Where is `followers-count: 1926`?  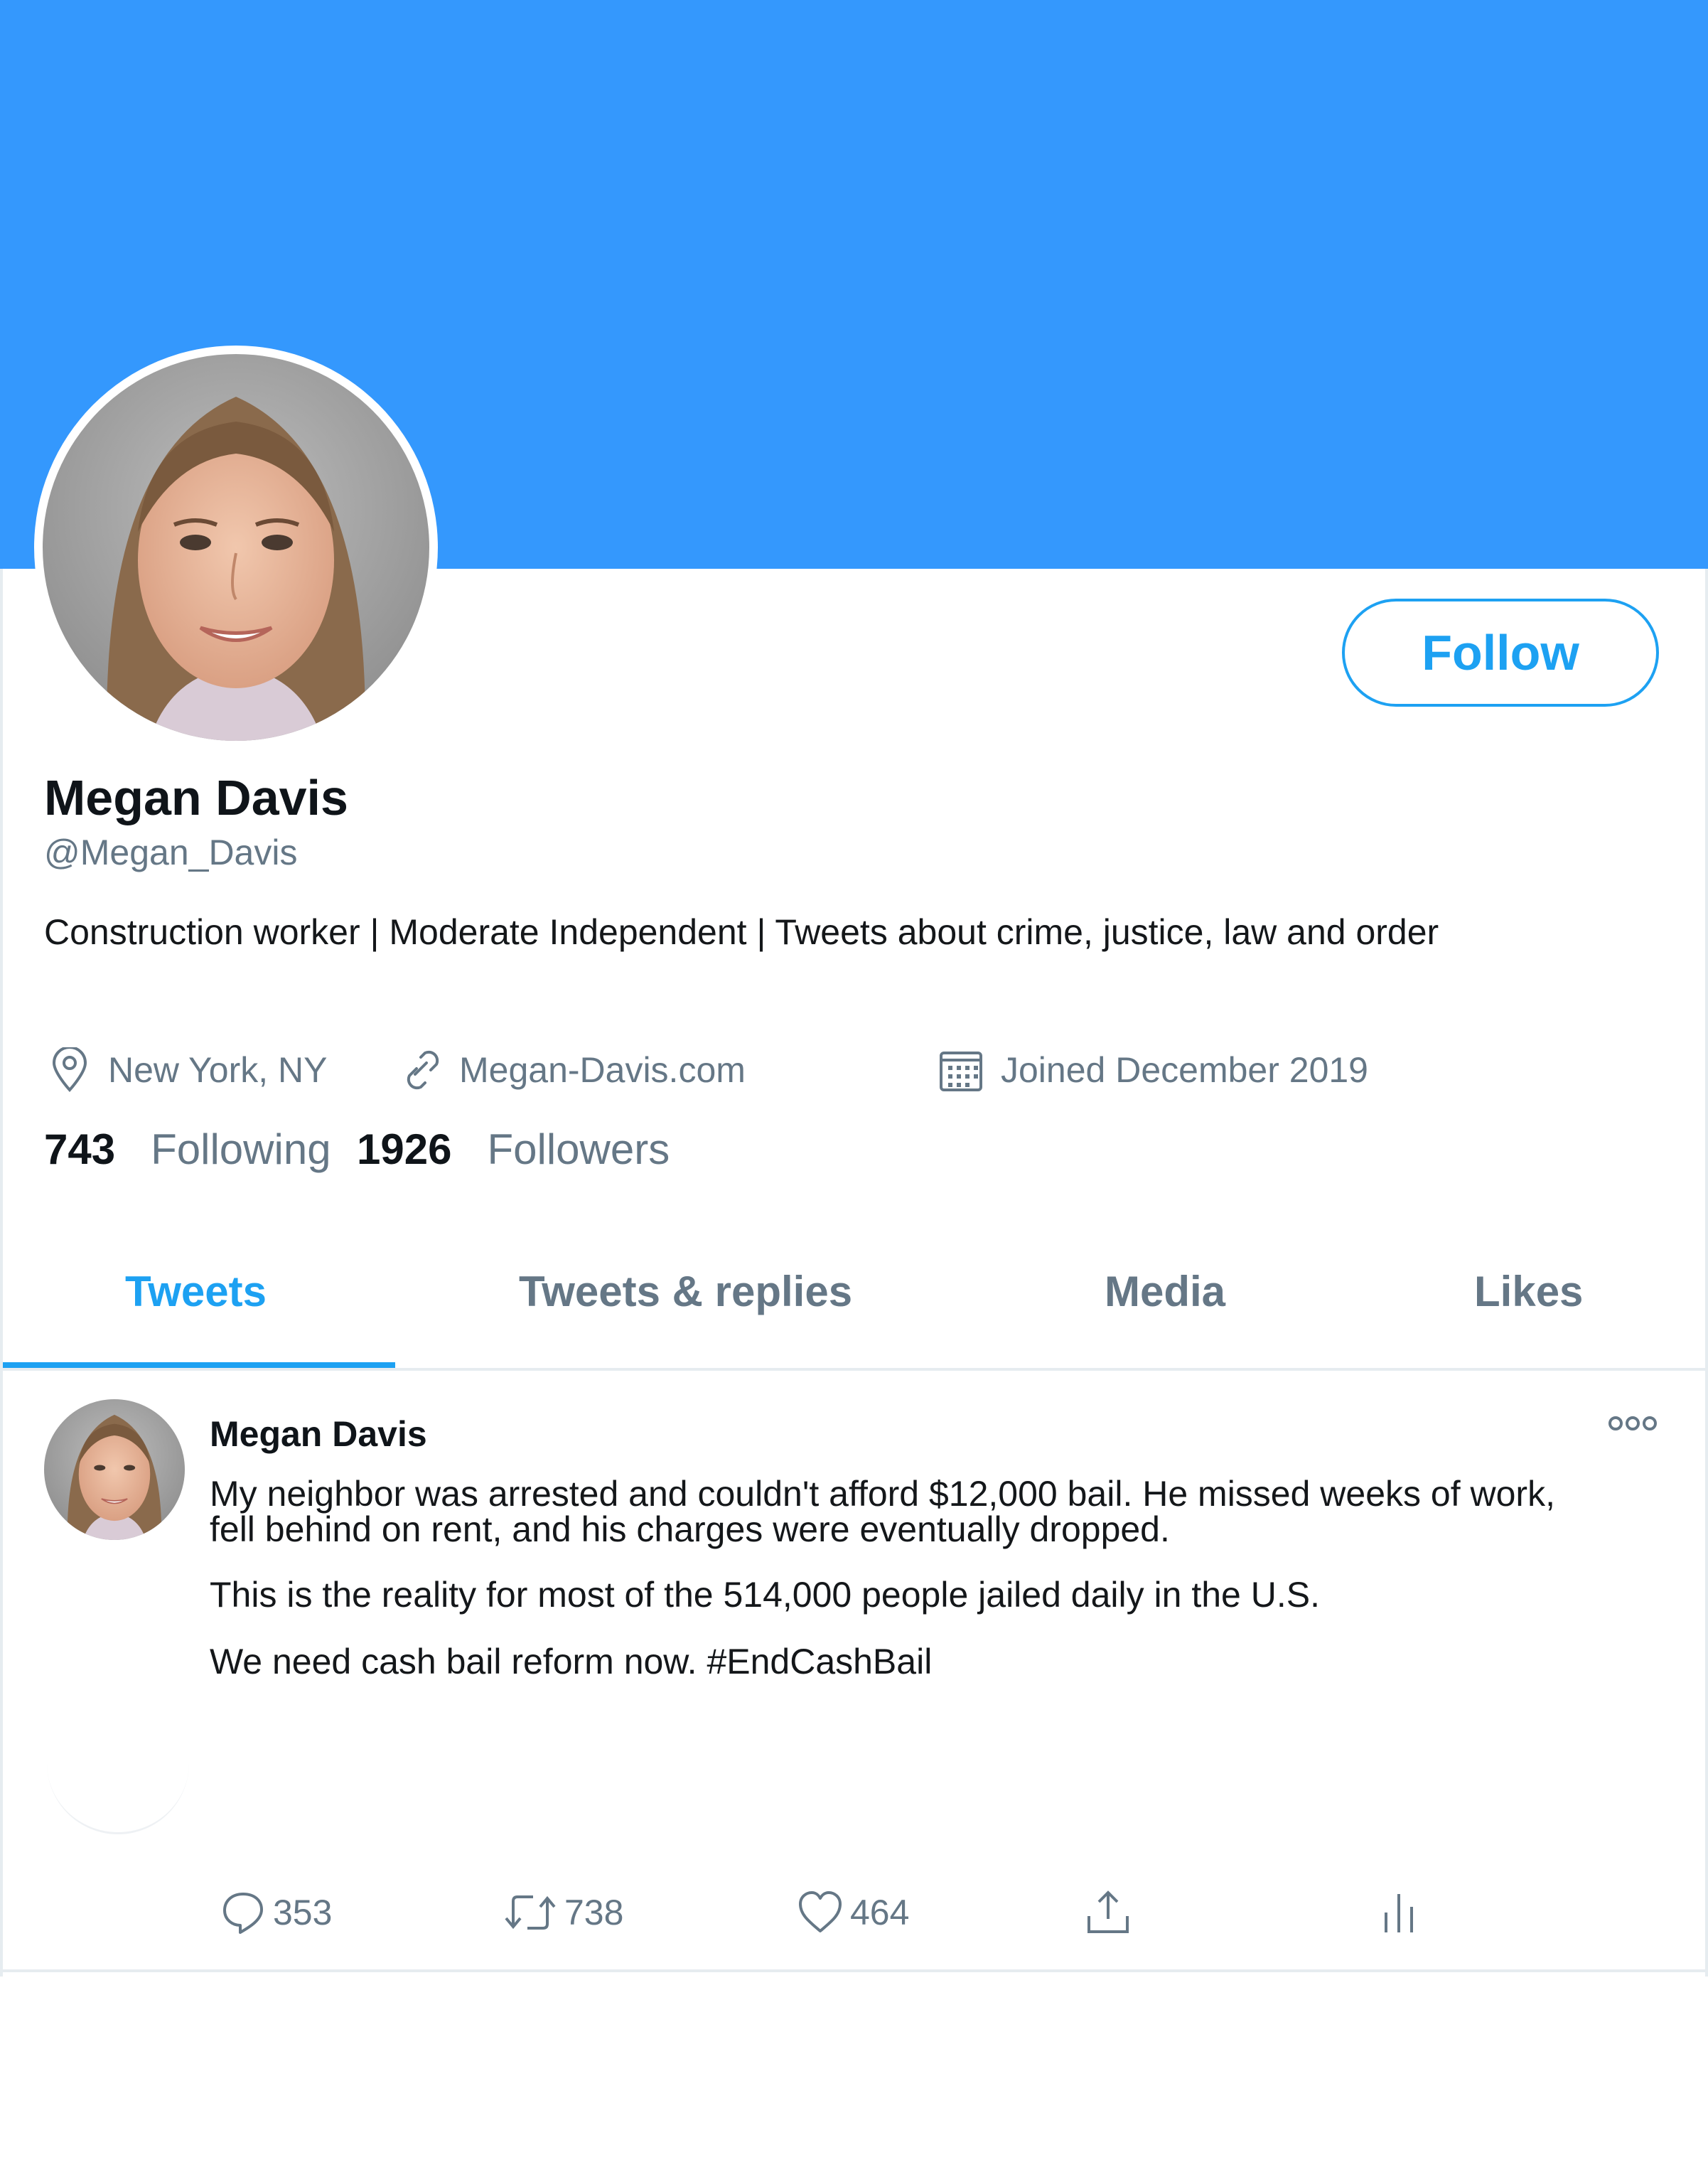 followers-count: 1926 is located at coordinates (404, 1149).